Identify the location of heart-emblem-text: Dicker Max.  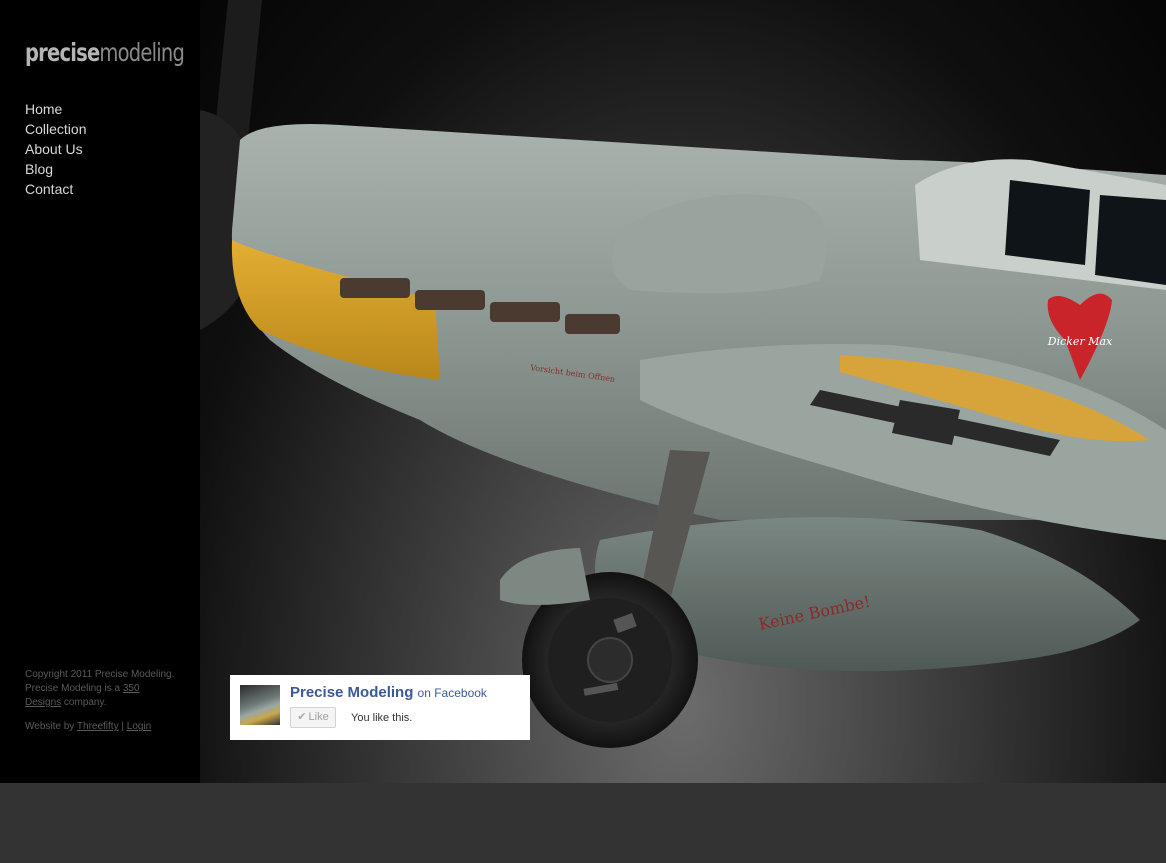
(1080, 341).